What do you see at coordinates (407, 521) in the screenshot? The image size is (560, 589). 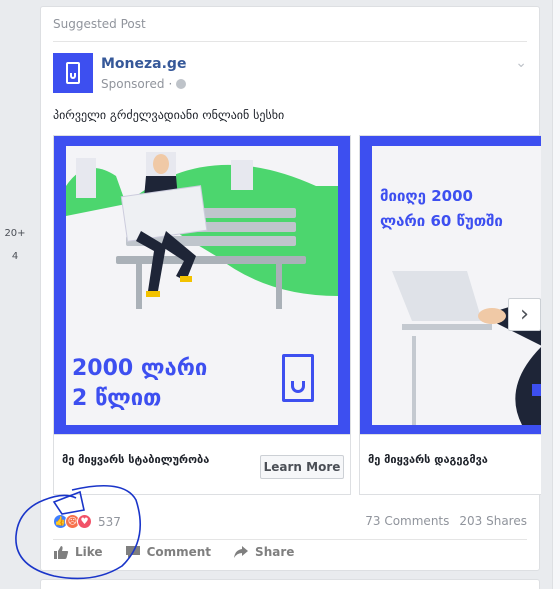 I see `comments-count-link: 73 Comments` at bounding box center [407, 521].